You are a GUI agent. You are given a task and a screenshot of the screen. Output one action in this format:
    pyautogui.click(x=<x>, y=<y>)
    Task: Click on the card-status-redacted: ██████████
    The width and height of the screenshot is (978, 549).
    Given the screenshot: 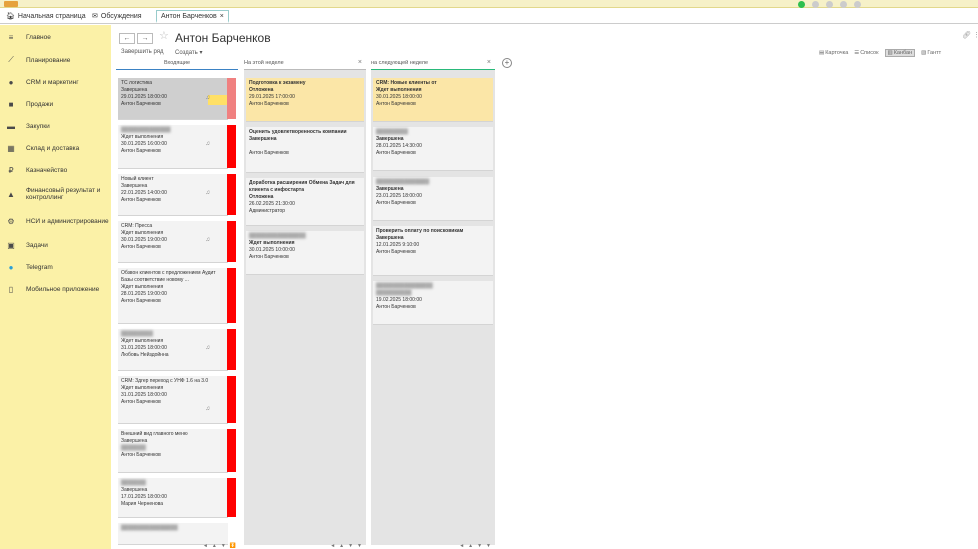 What is the action you would take?
    pyautogui.click(x=394, y=293)
    